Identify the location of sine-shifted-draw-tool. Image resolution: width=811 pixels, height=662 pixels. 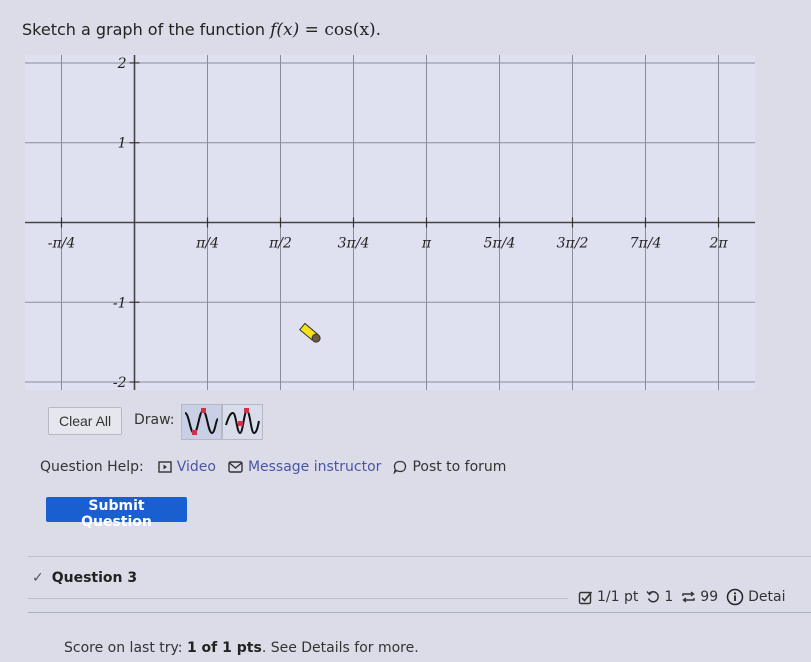
(242, 422).